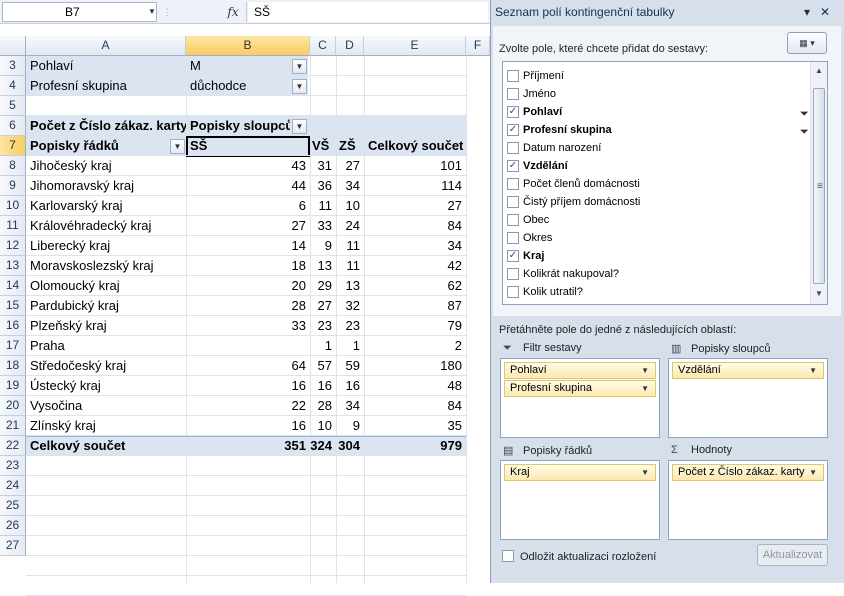 This screenshot has height=596, width=844. I want to click on row-header-24: 24, so click(13, 486).